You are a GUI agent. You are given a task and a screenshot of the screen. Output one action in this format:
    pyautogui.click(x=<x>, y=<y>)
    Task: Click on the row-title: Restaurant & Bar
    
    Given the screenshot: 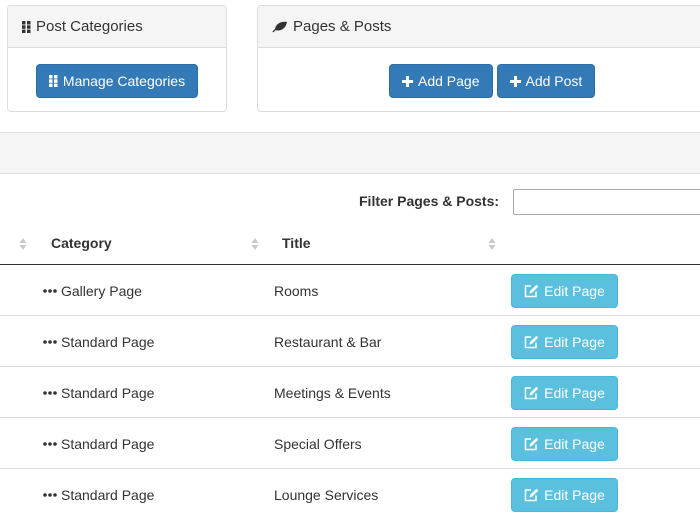 What is the action you would take?
    pyautogui.click(x=328, y=341)
    